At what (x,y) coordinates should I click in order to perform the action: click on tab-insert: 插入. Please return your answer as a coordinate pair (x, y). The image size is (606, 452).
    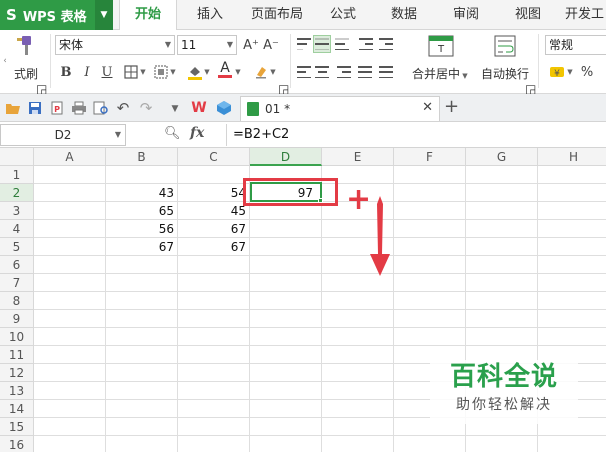
    Looking at the image, I should click on (210, 15).